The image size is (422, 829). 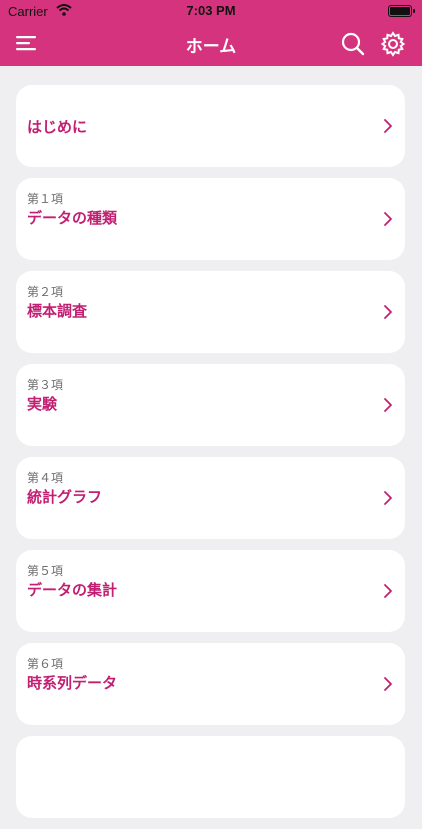 I want to click on list-item-label: 実験, so click(x=42, y=404).